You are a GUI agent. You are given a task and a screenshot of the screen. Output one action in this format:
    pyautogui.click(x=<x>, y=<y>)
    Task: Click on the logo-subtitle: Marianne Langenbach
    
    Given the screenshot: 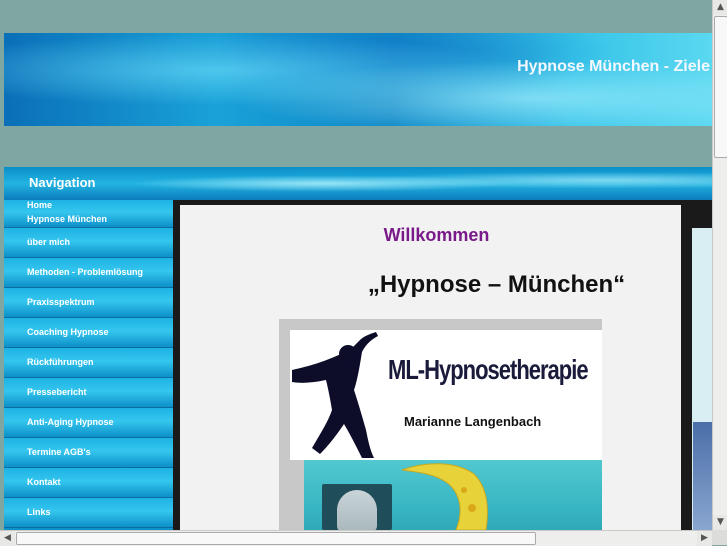 What is the action you would take?
    pyautogui.click(x=473, y=421)
    